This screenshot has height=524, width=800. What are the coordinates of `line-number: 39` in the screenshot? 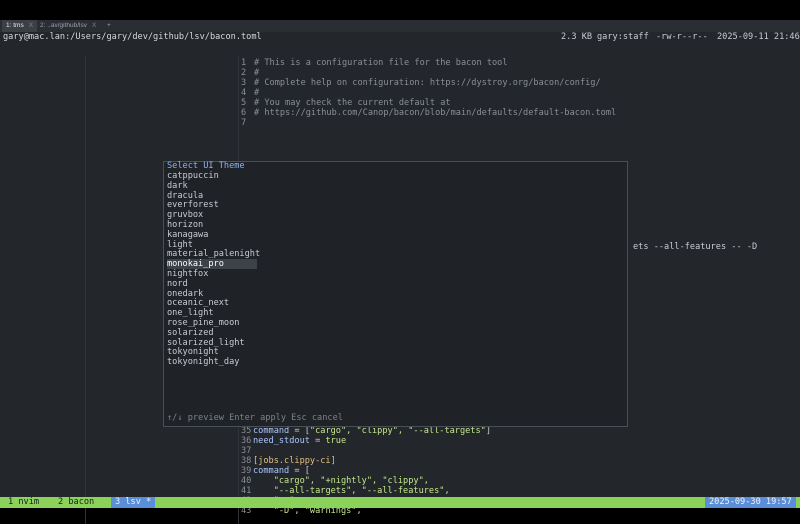 It's located at (246, 471).